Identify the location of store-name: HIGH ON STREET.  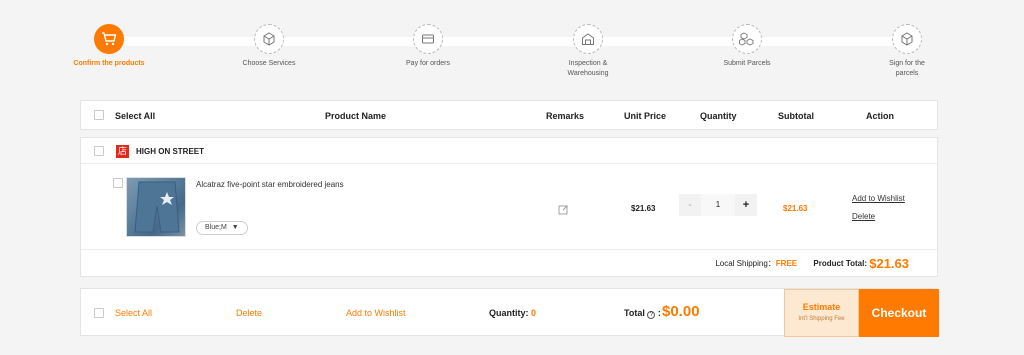
(170, 151).